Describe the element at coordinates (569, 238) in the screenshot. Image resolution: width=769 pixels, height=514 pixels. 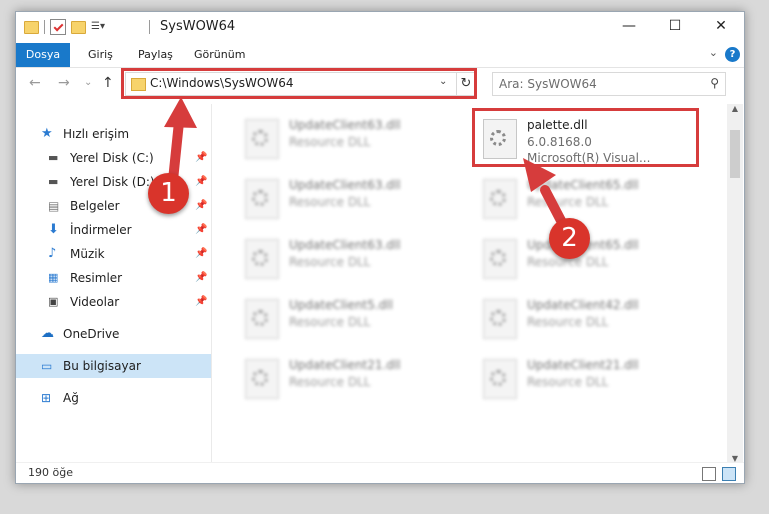
I see `step-badge-2: 2` at that location.